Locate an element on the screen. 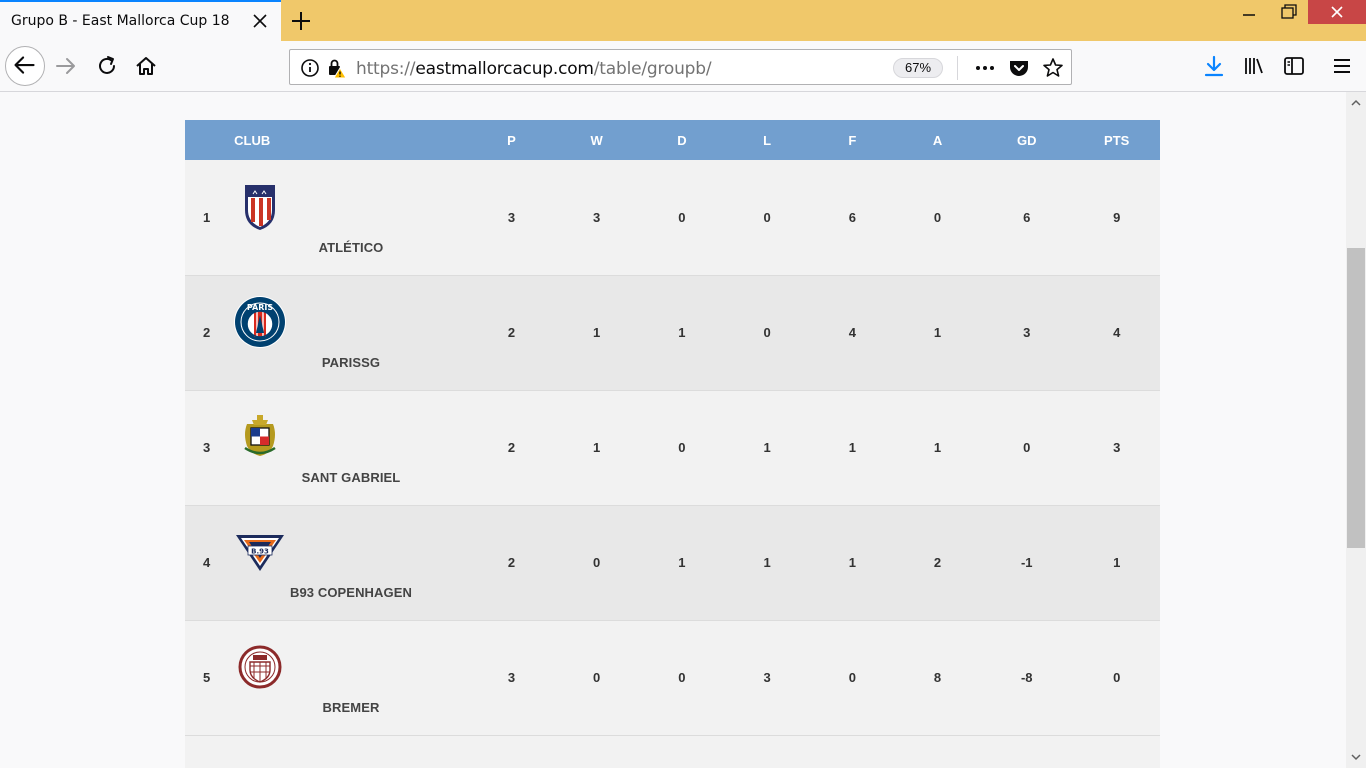 Image resolution: width=1366 pixels, height=768 pixels. bookmark-star-icon is located at coordinates (1053, 68).